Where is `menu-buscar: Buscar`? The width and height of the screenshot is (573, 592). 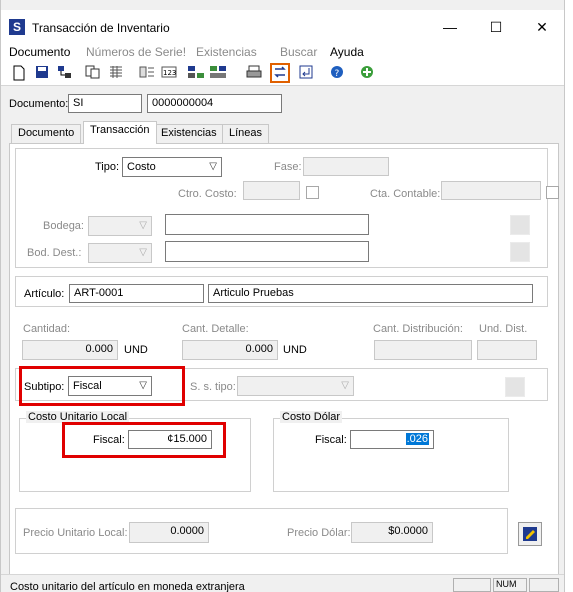 menu-buscar: Buscar is located at coordinates (298, 52).